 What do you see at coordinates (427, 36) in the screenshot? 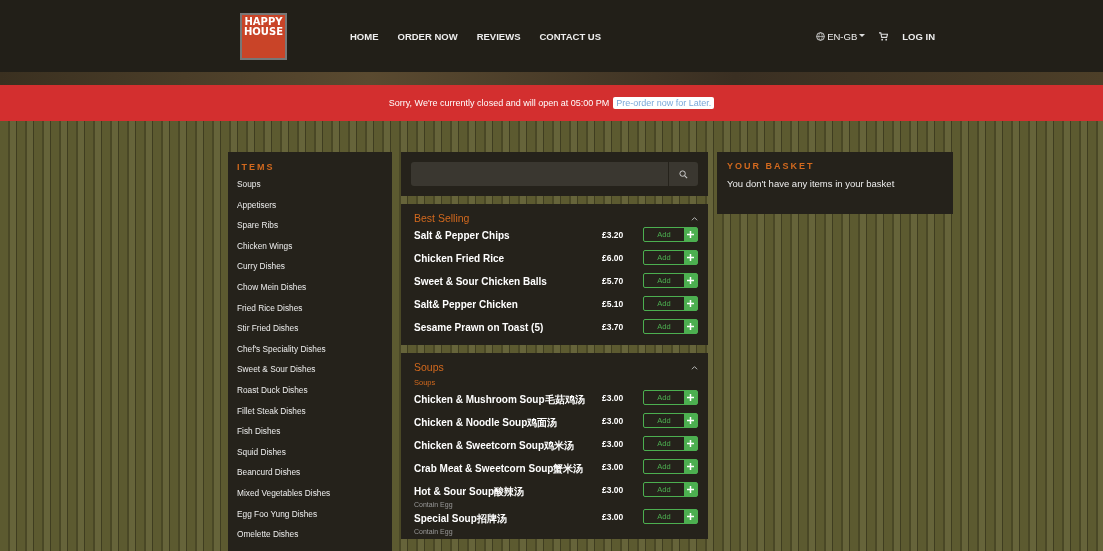
I see `nav-link: ORDER NOW` at bounding box center [427, 36].